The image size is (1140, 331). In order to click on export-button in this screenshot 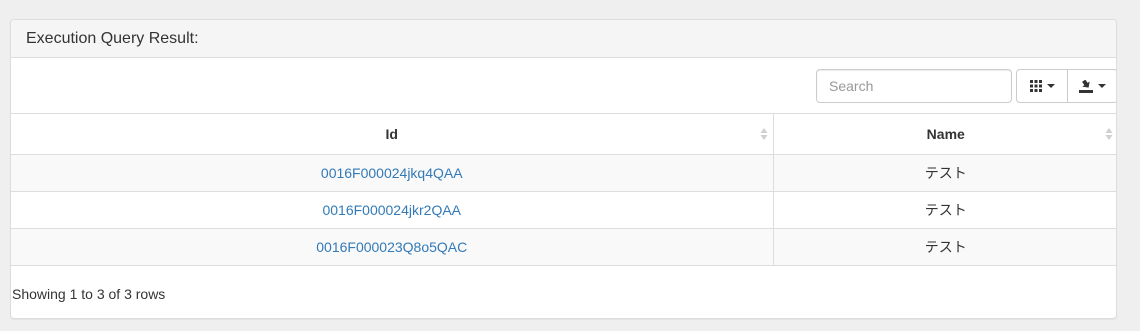, I will do `click(1091, 86)`.